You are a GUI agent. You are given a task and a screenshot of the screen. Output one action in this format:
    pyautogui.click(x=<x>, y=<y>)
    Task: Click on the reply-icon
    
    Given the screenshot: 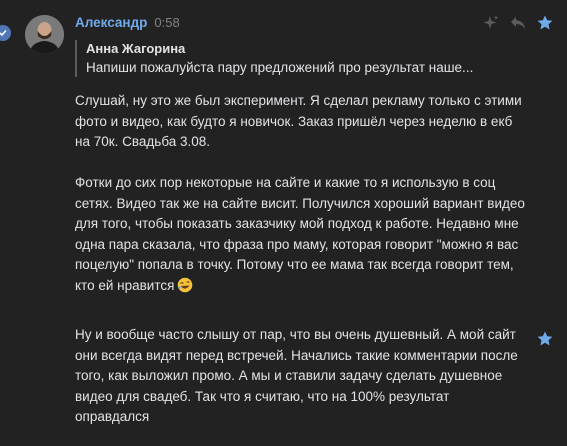 What is the action you would take?
    pyautogui.click(x=518, y=23)
    